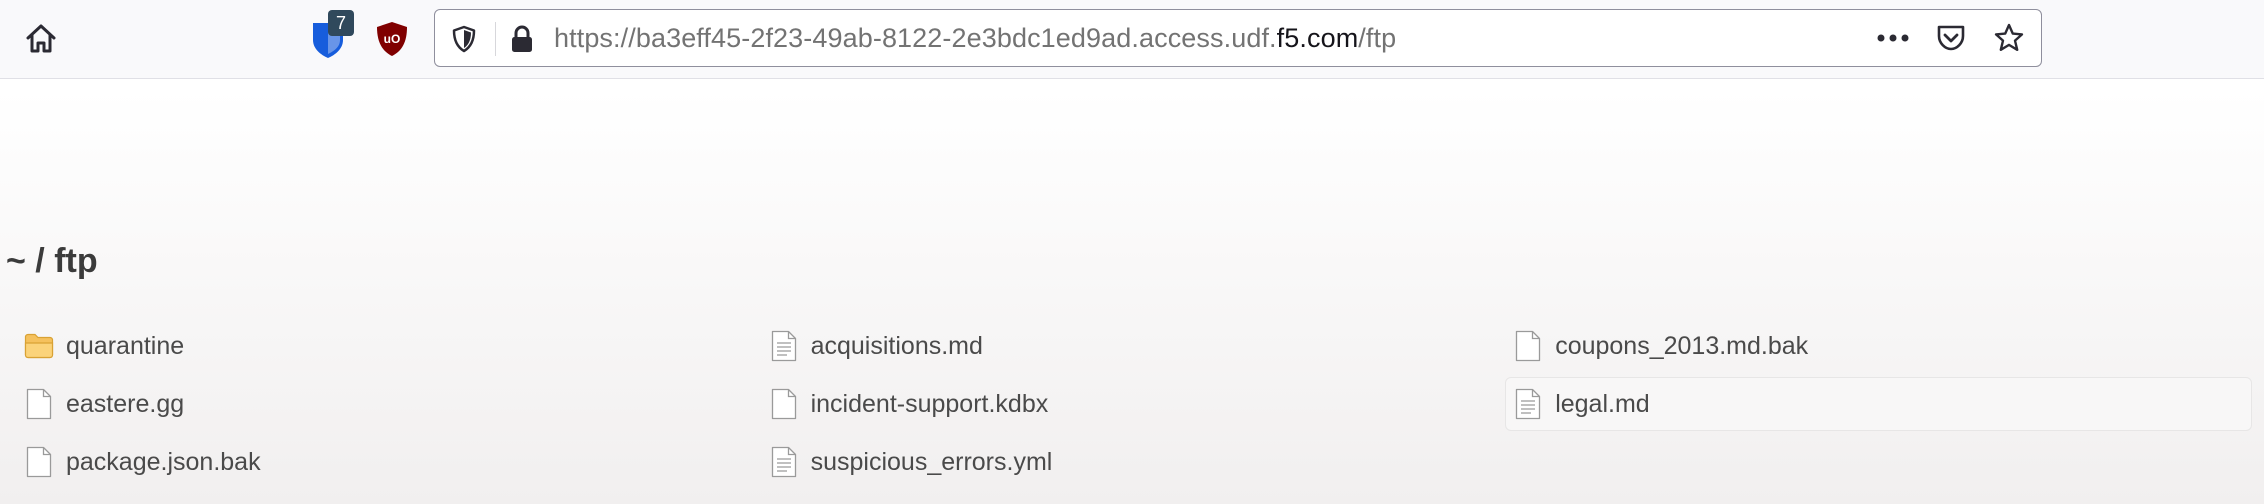 The image size is (2264, 504). Describe the element at coordinates (388, 404) in the screenshot. I see `file-item-eastere-gg: eastere.gg` at that location.